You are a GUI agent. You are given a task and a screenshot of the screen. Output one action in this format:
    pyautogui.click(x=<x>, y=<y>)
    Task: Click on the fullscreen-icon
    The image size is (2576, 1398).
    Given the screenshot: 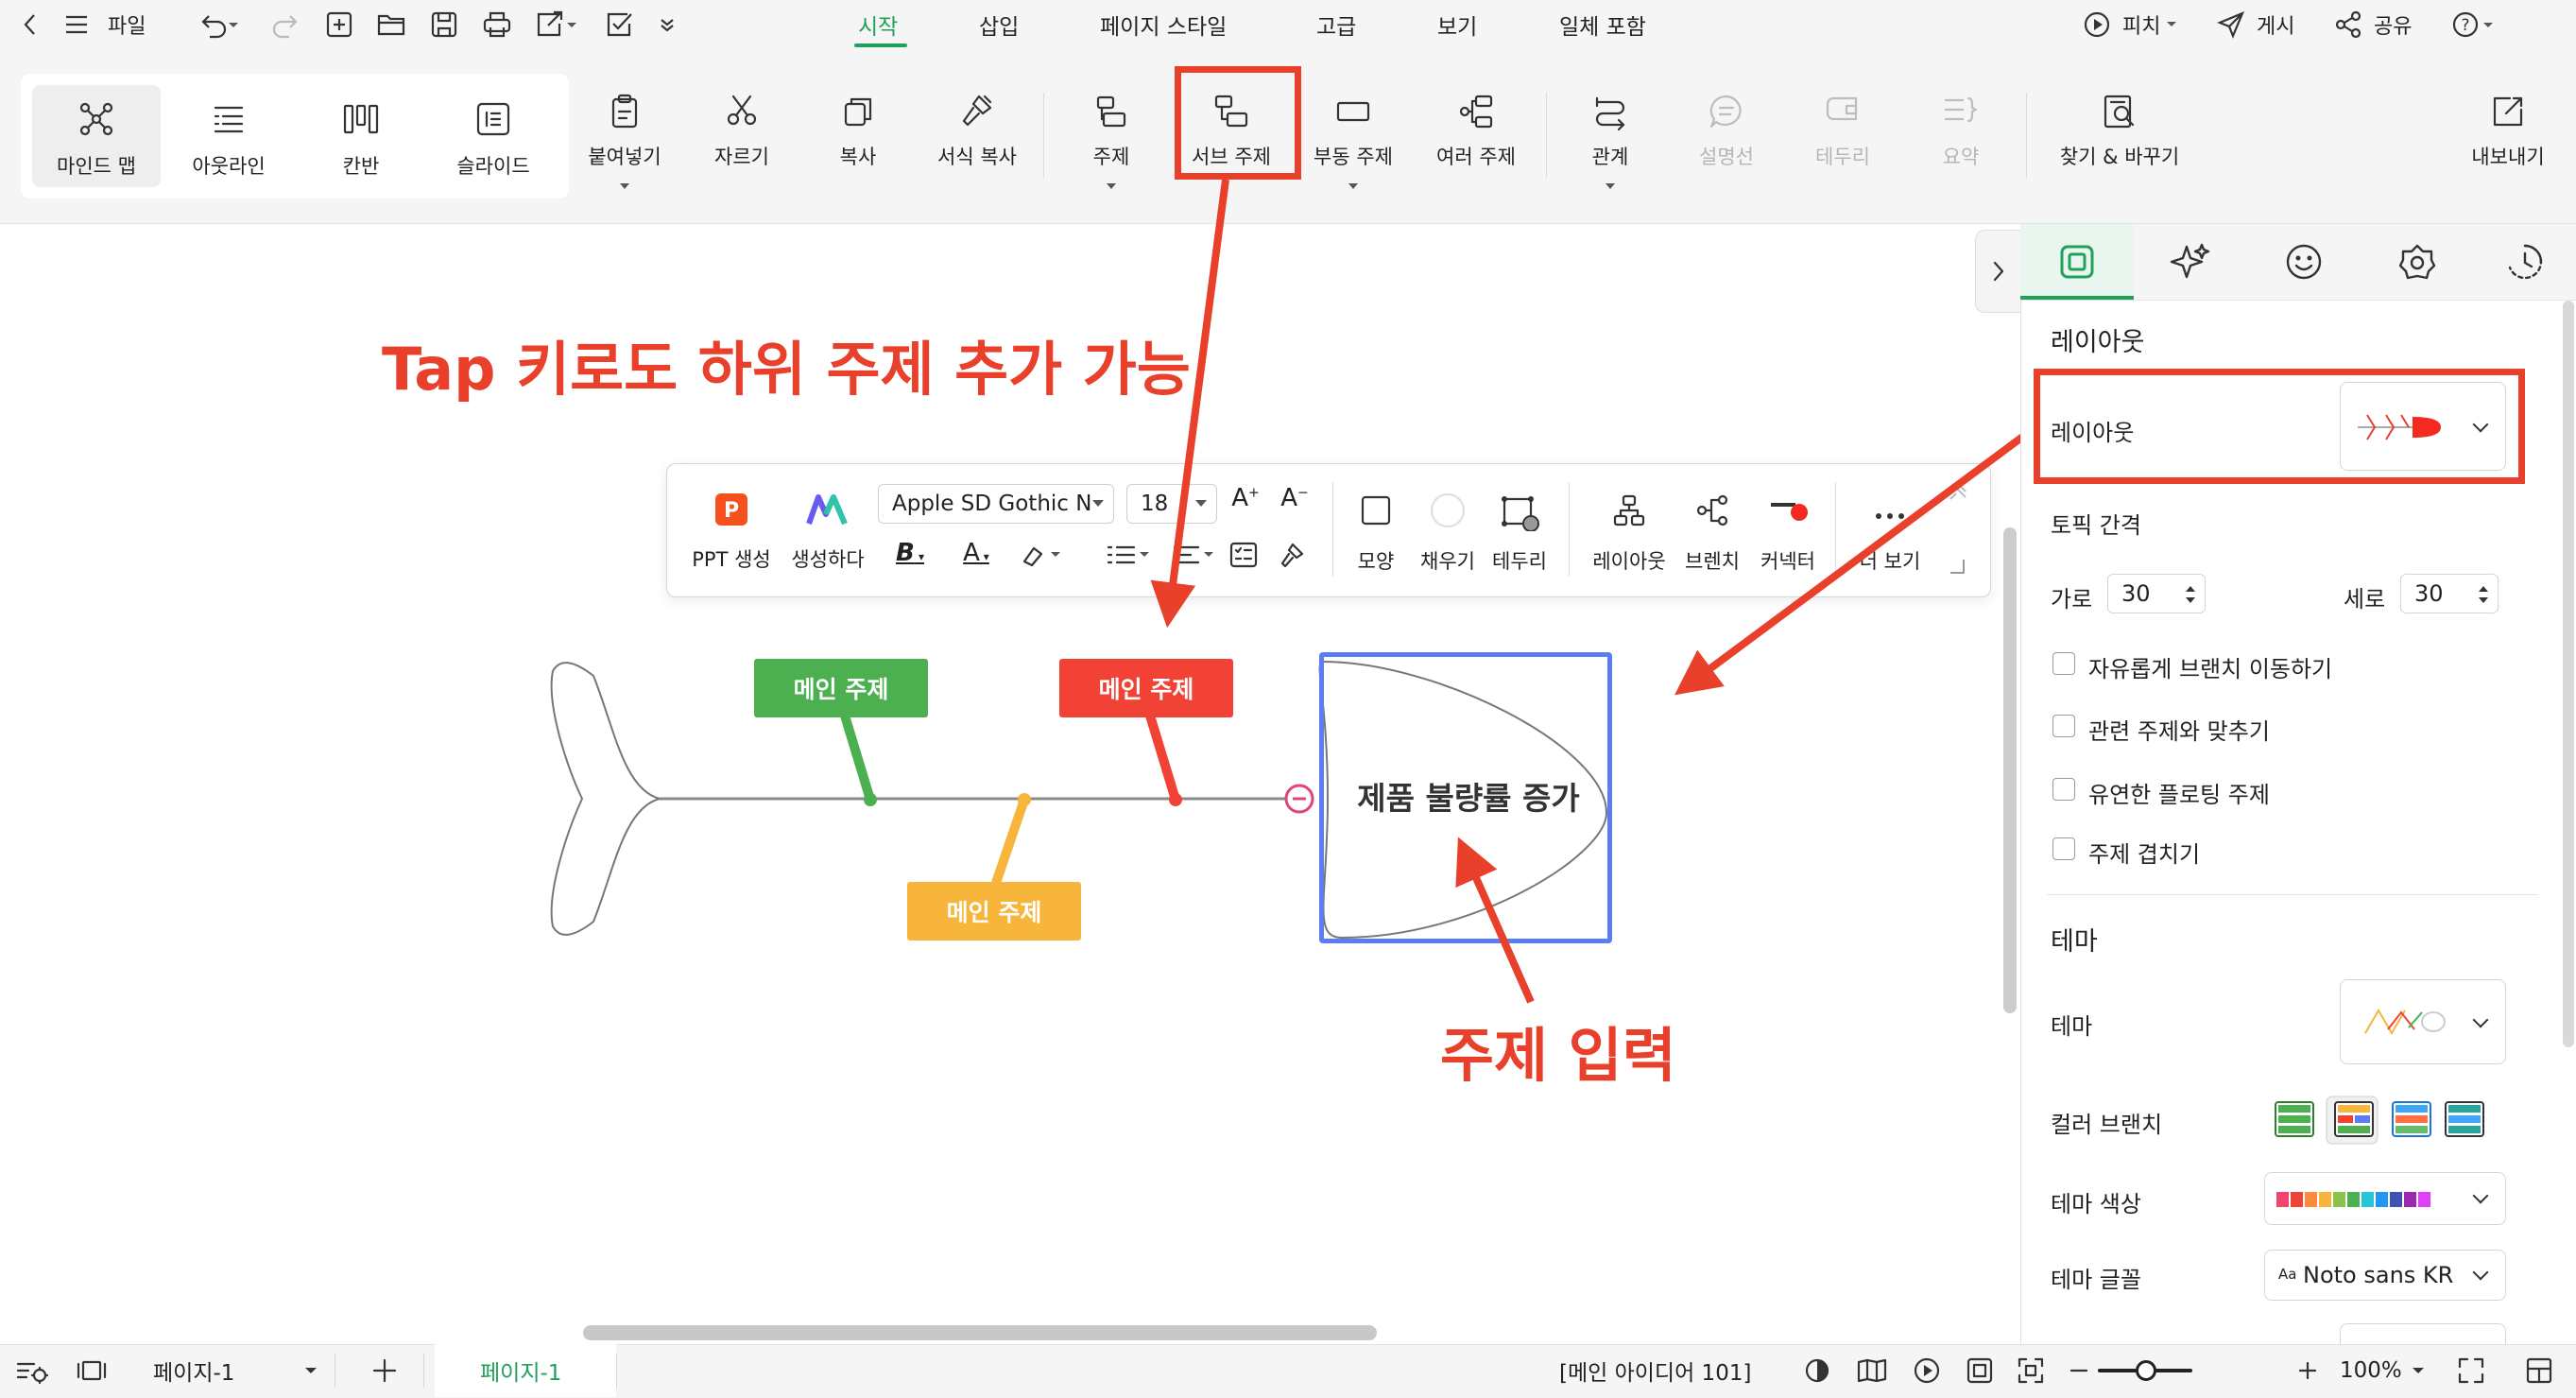 What is the action you would take?
    pyautogui.click(x=2471, y=1370)
    